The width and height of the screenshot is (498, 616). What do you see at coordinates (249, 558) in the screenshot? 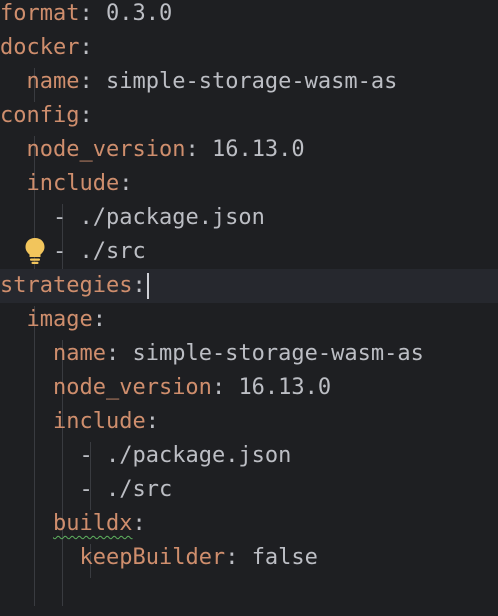
I see `code-line: keepBuilder: false` at bounding box center [249, 558].